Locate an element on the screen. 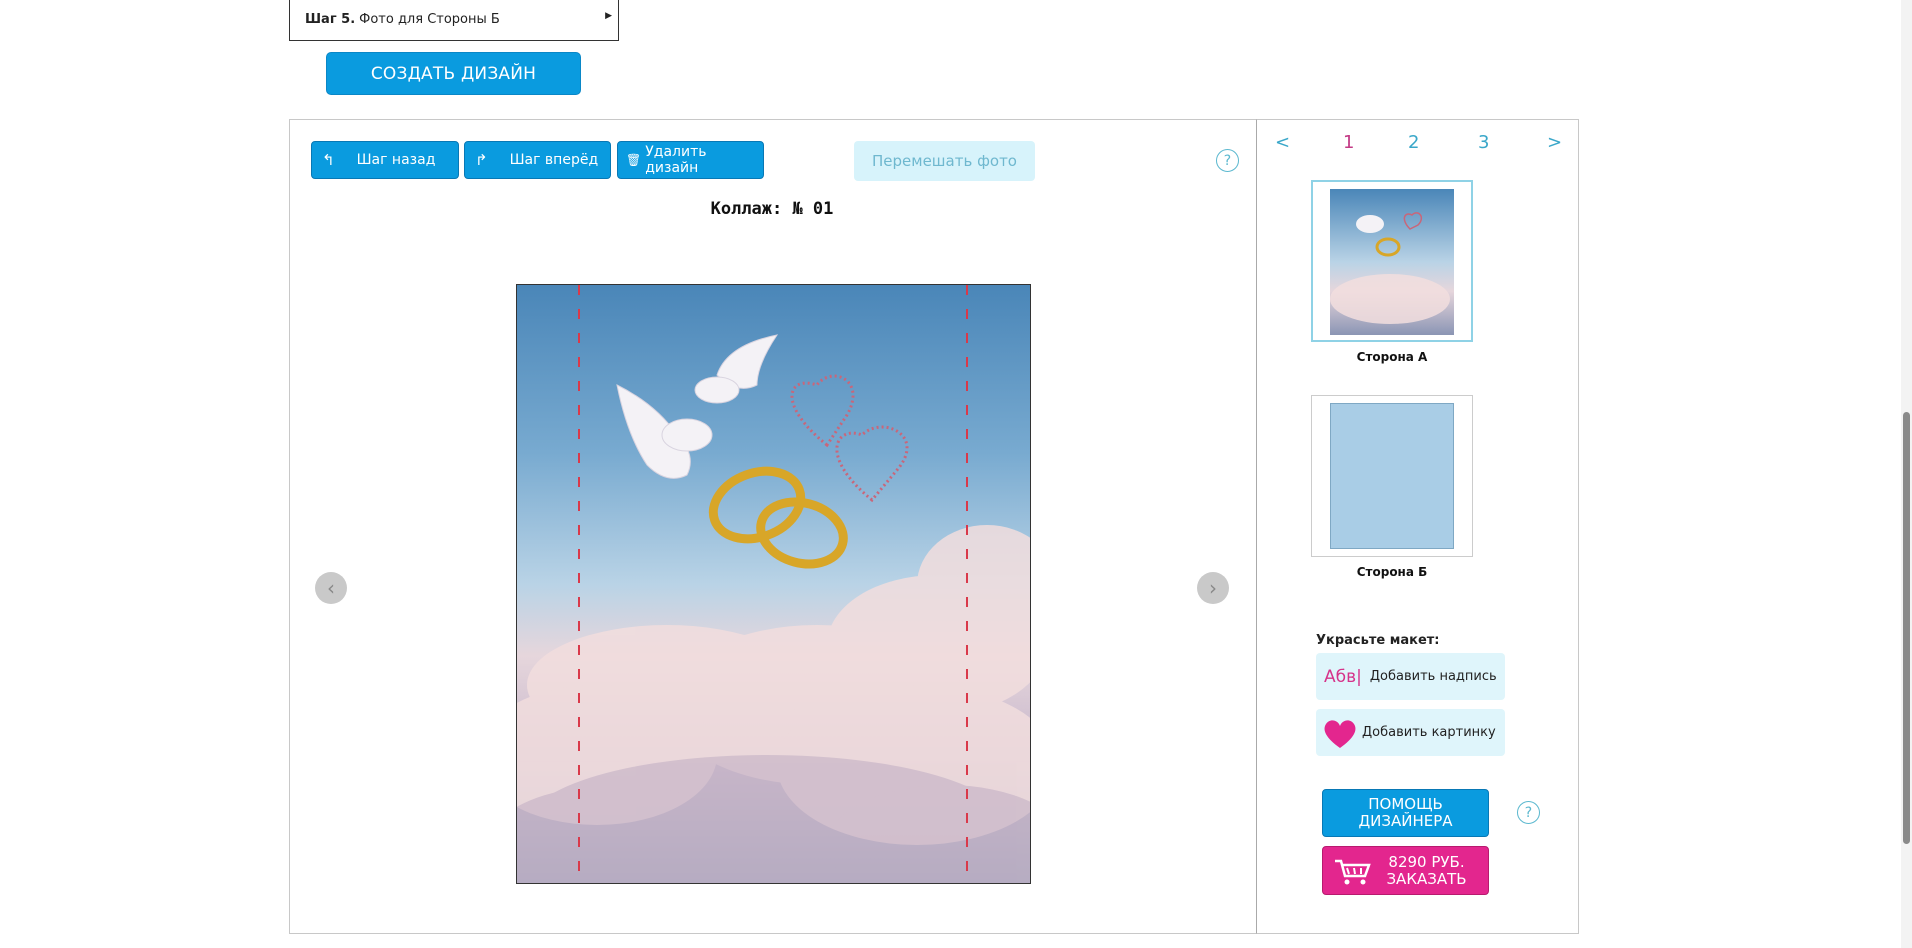 This screenshot has width=1912, height=948. designer-help-line1: ПОМОЩЬ is located at coordinates (1405, 804).